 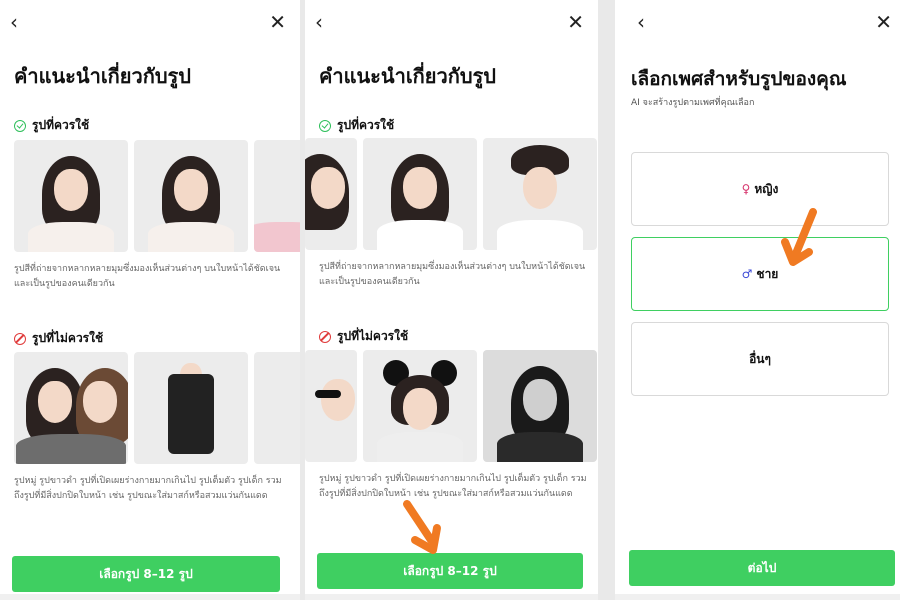 I want to click on next-button: ต่อไป, so click(x=762, y=568).